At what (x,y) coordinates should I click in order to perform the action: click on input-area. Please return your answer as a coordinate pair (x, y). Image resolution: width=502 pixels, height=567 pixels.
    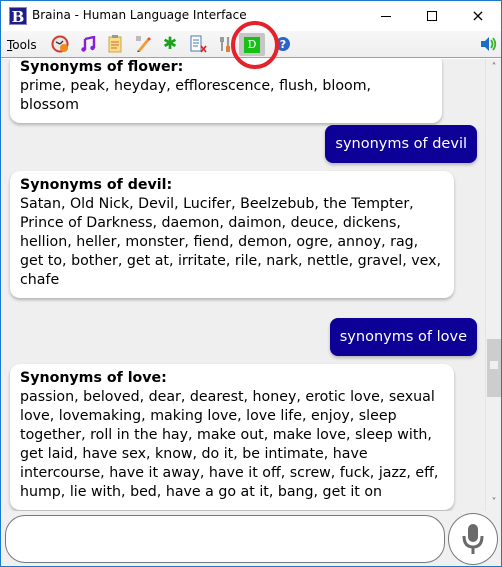
    Looking at the image, I should click on (251, 538).